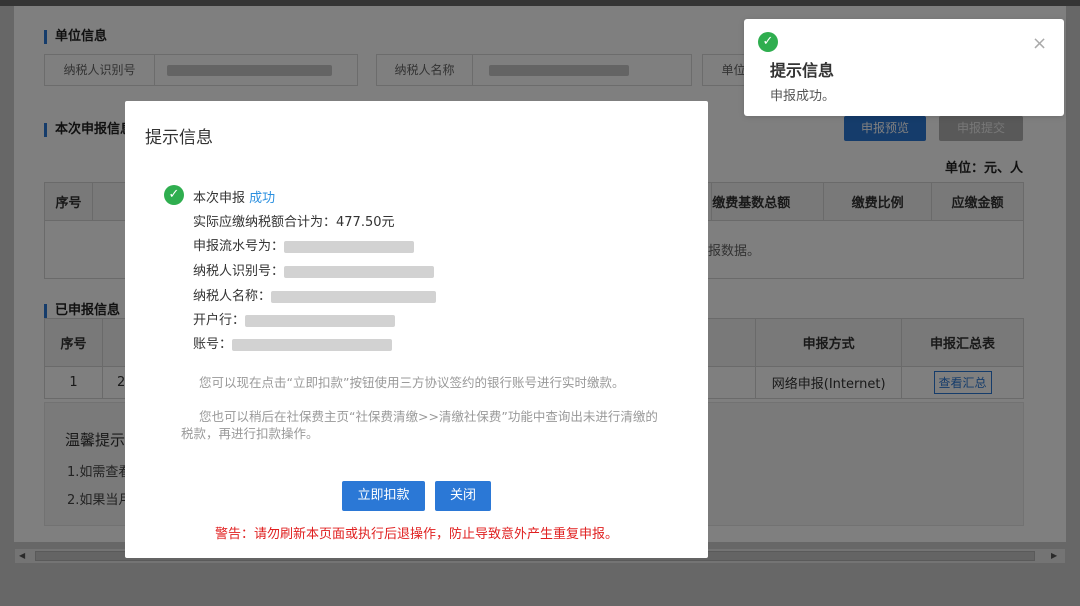  What do you see at coordinates (179, 138) in the screenshot?
I see `dialog-title: 提示信息` at bounding box center [179, 138].